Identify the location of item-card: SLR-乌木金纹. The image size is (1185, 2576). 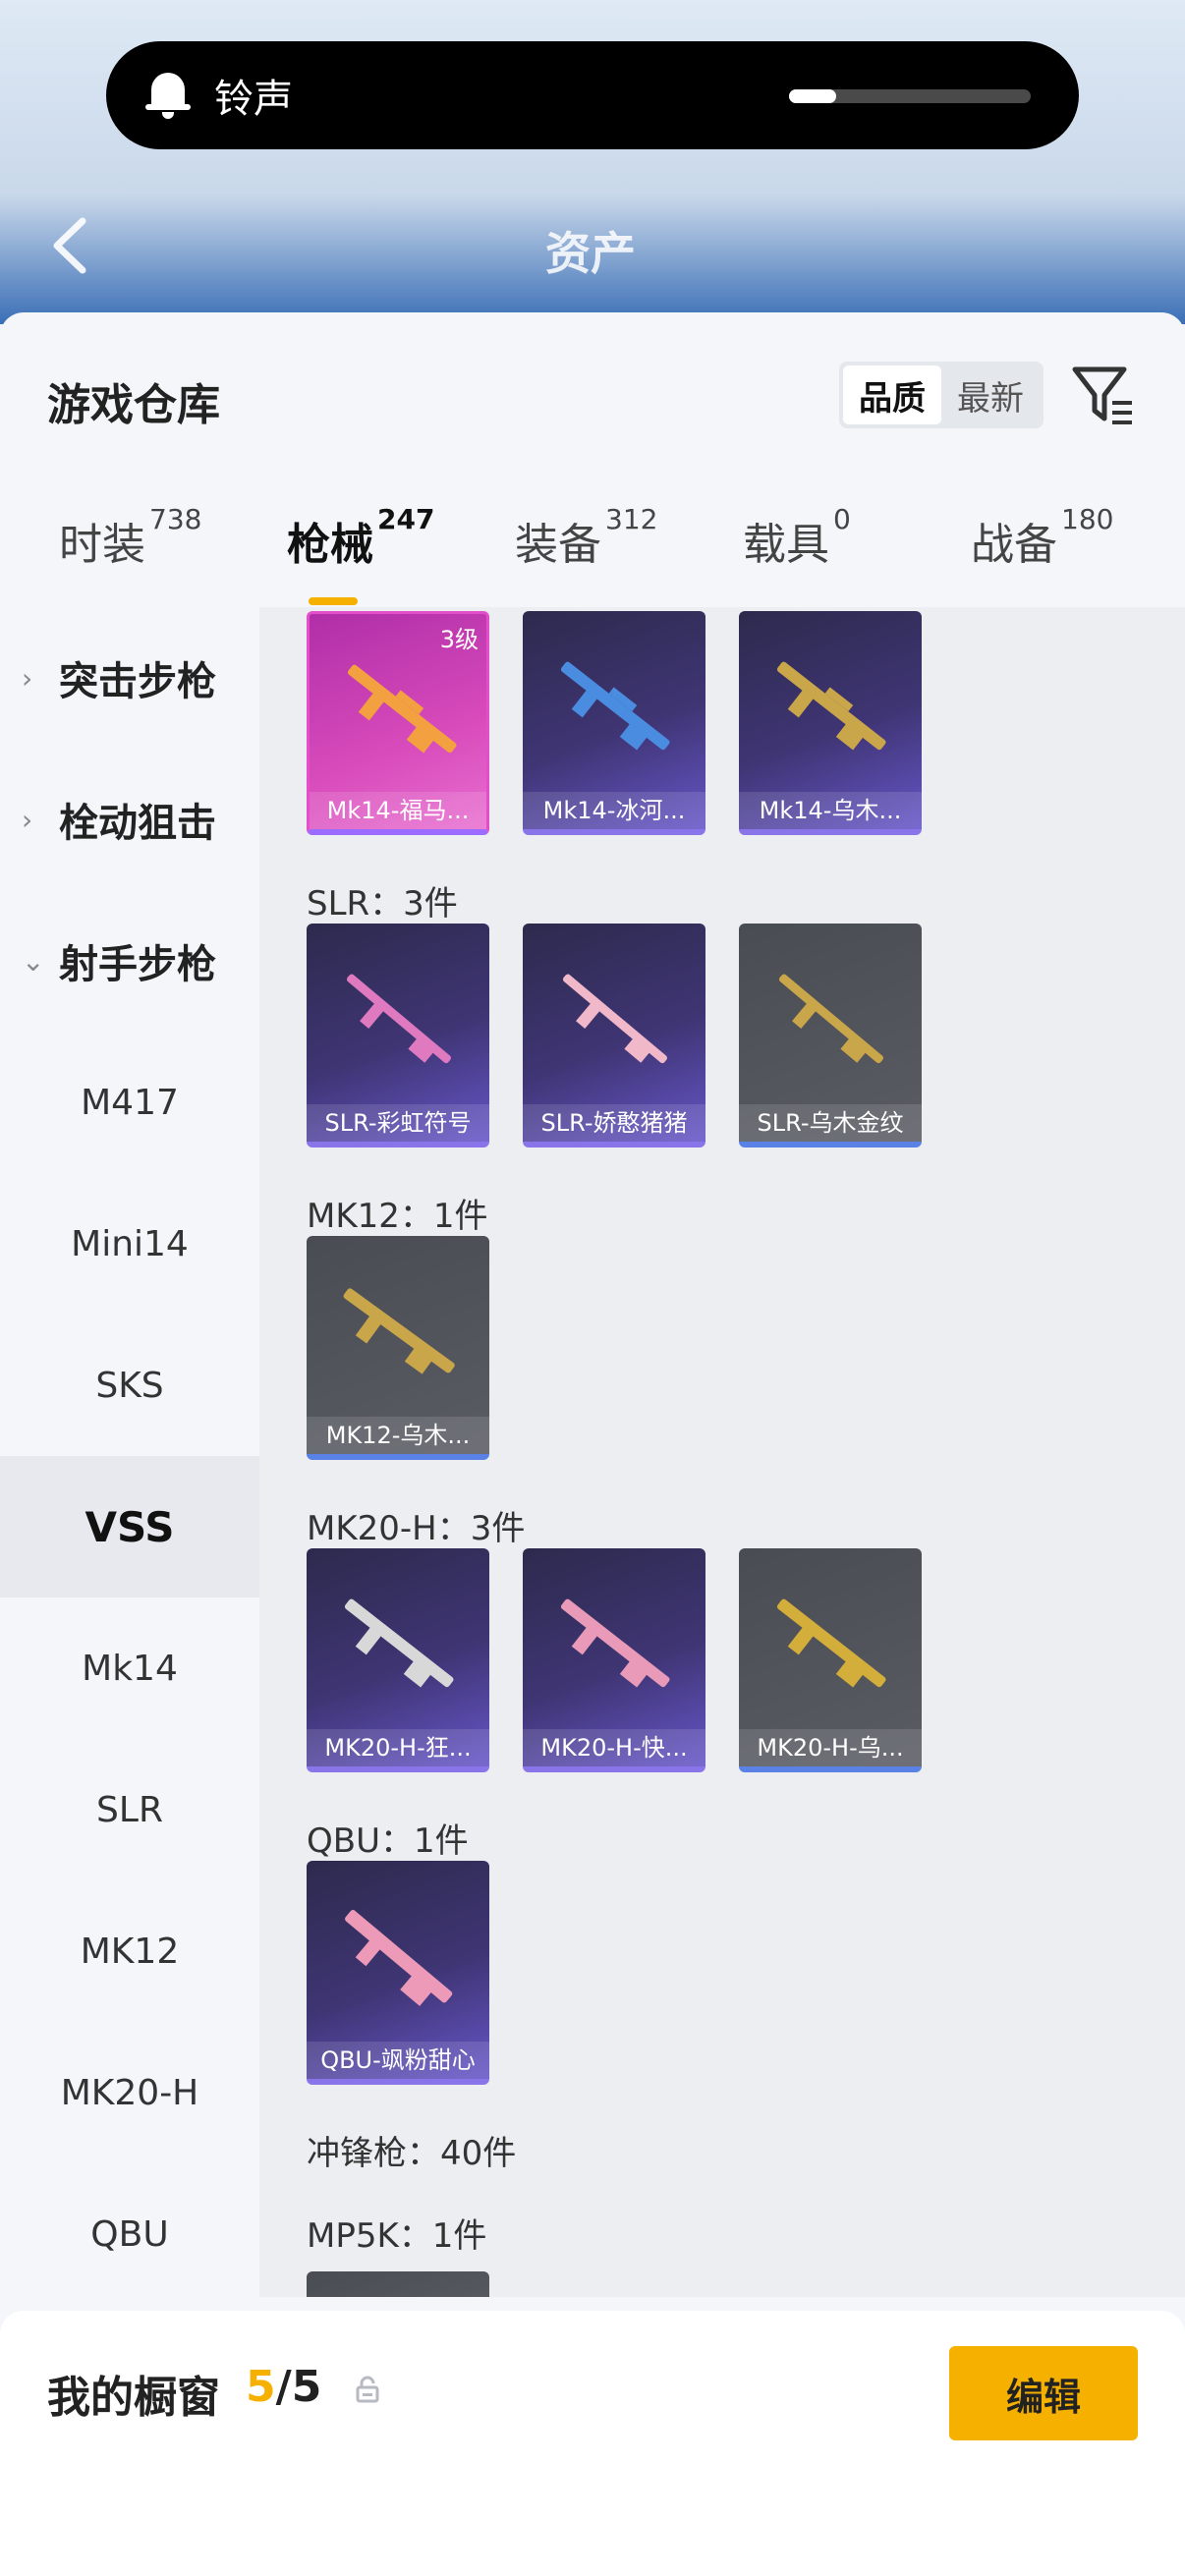
(831, 1036).